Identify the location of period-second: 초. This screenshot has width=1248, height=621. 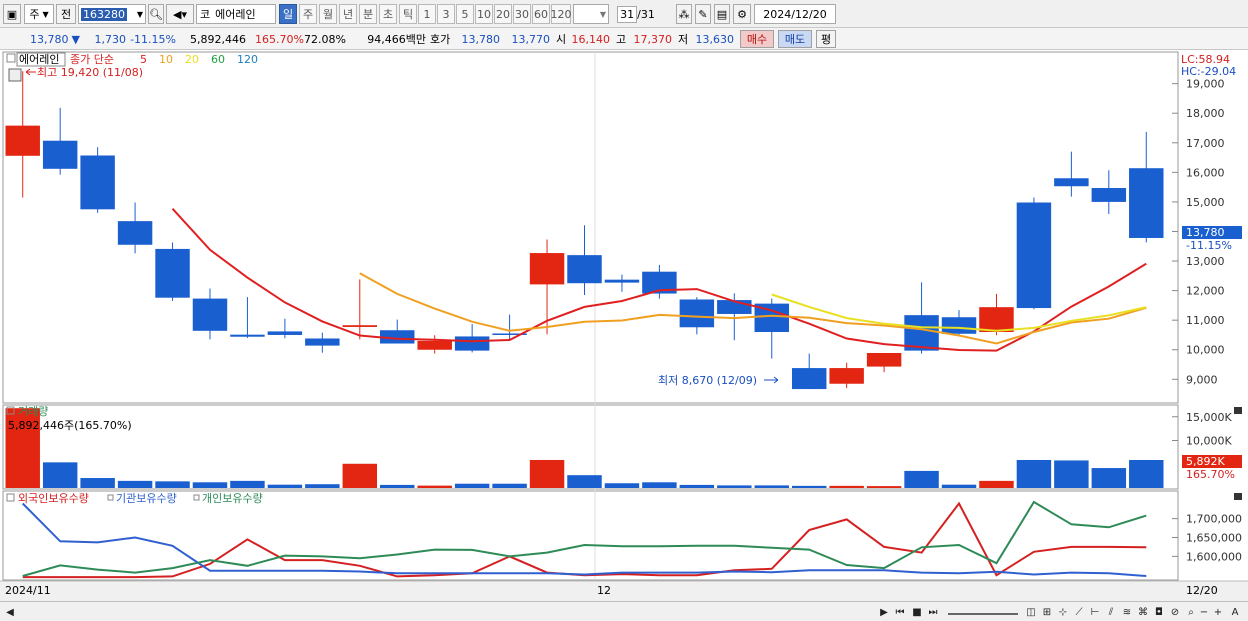
(388, 14).